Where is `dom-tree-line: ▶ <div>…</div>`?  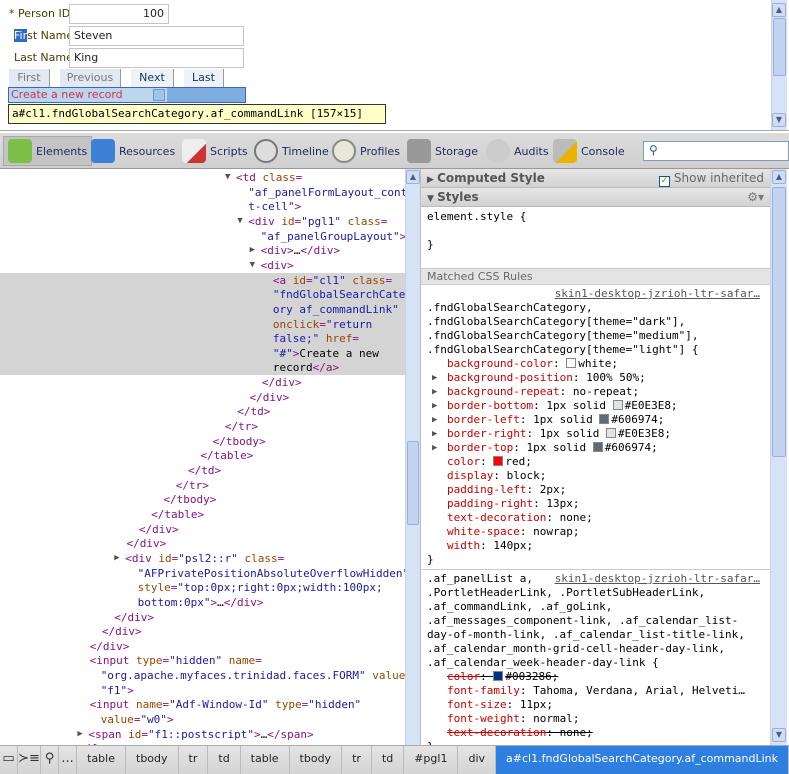
dom-tree-line: ▶ <div>…</div> is located at coordinates (202, 250).